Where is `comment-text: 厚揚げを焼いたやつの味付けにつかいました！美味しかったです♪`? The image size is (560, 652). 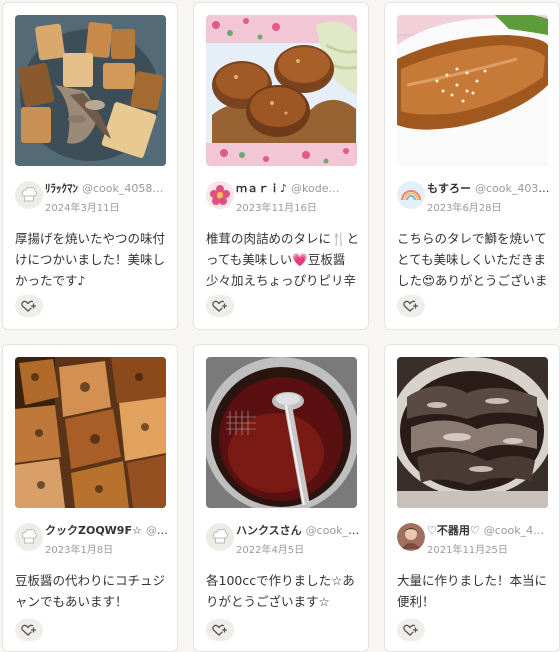 comment-text: 厚揚げを焼いたやつの味付けにつかいました！美味しかったです♪ is located at coordinates (90, 259).